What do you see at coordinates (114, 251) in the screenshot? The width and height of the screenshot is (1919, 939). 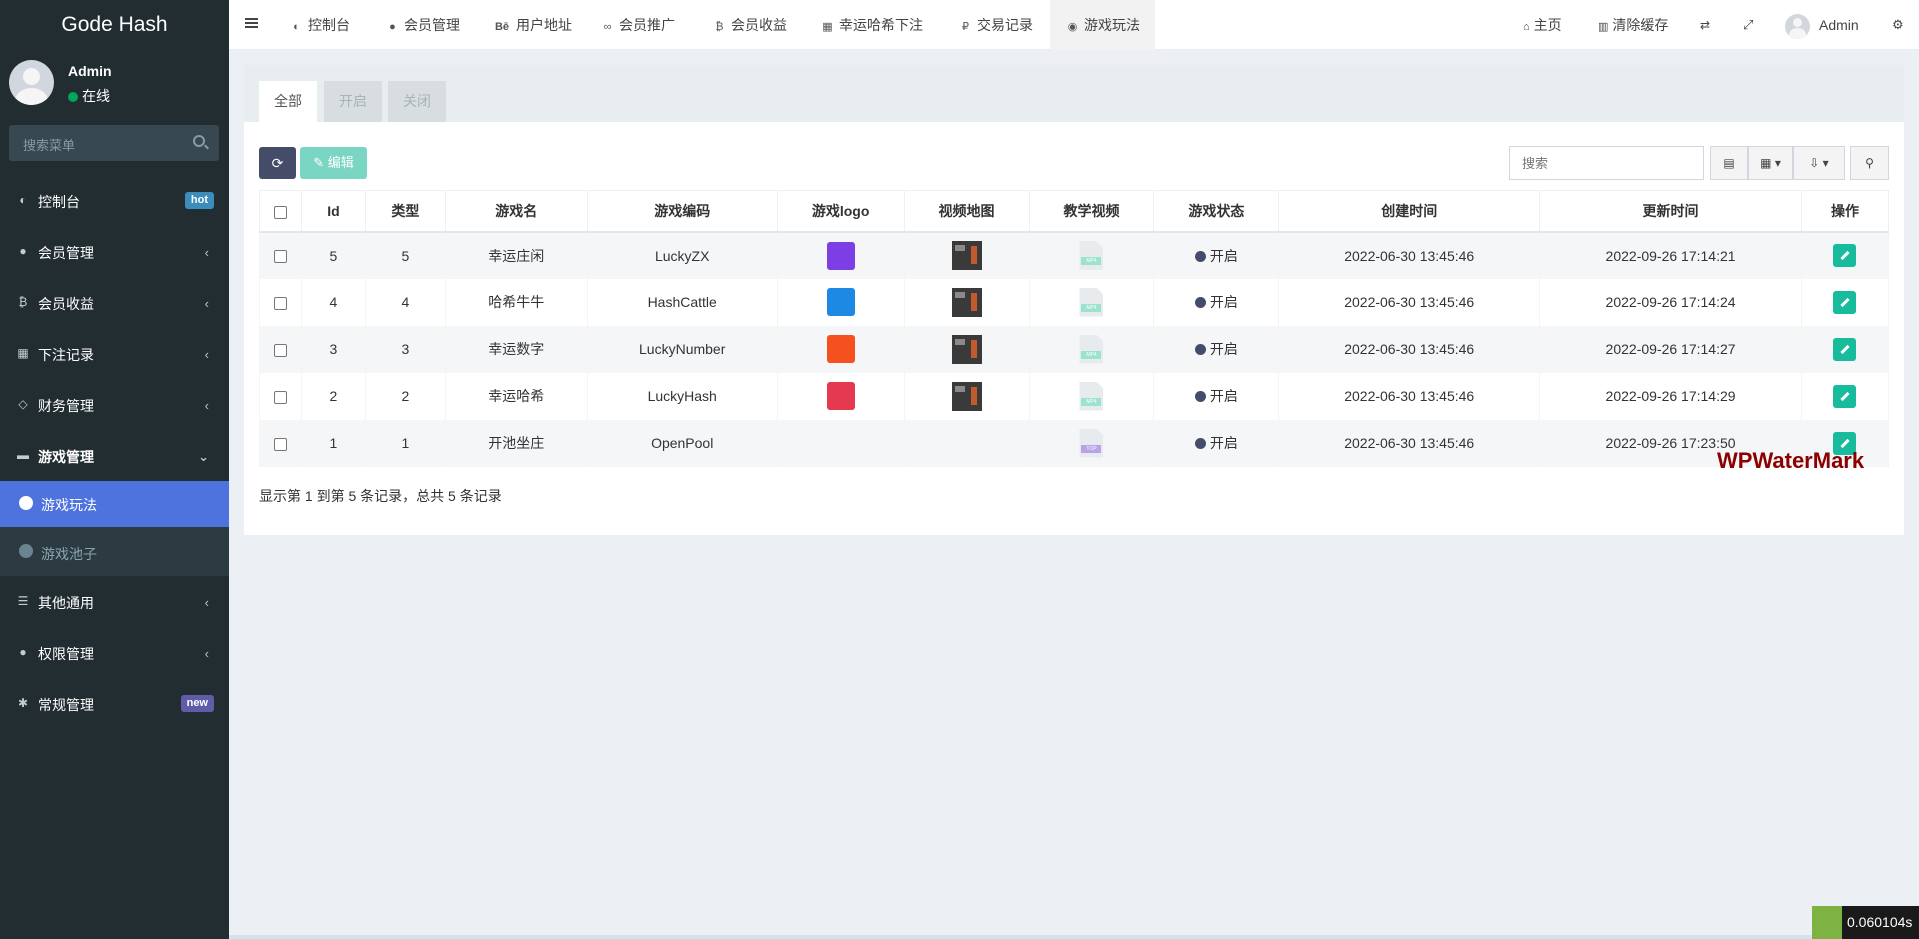 I see `sidebar-item-members: ● 会员管理 ‹` at bounding box center [114, 251].